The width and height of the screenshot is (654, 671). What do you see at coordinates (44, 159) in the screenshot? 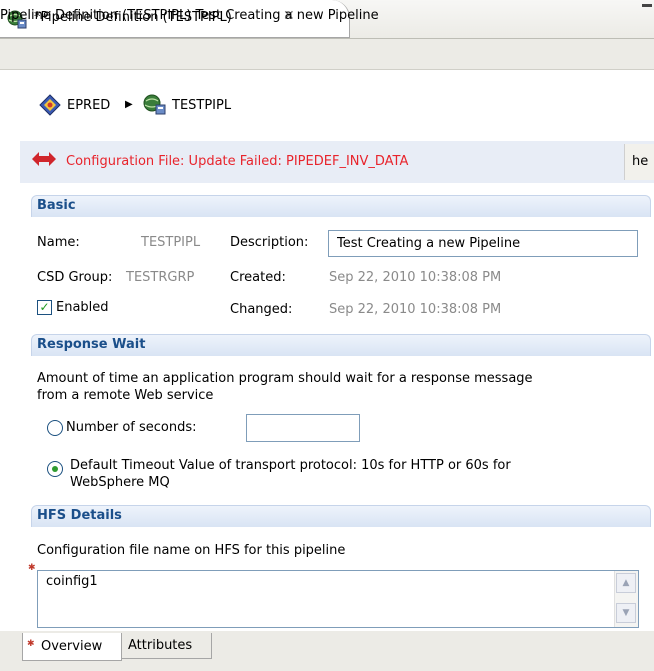
I see `error-arrow-icon` at bounding box center [44, 159].